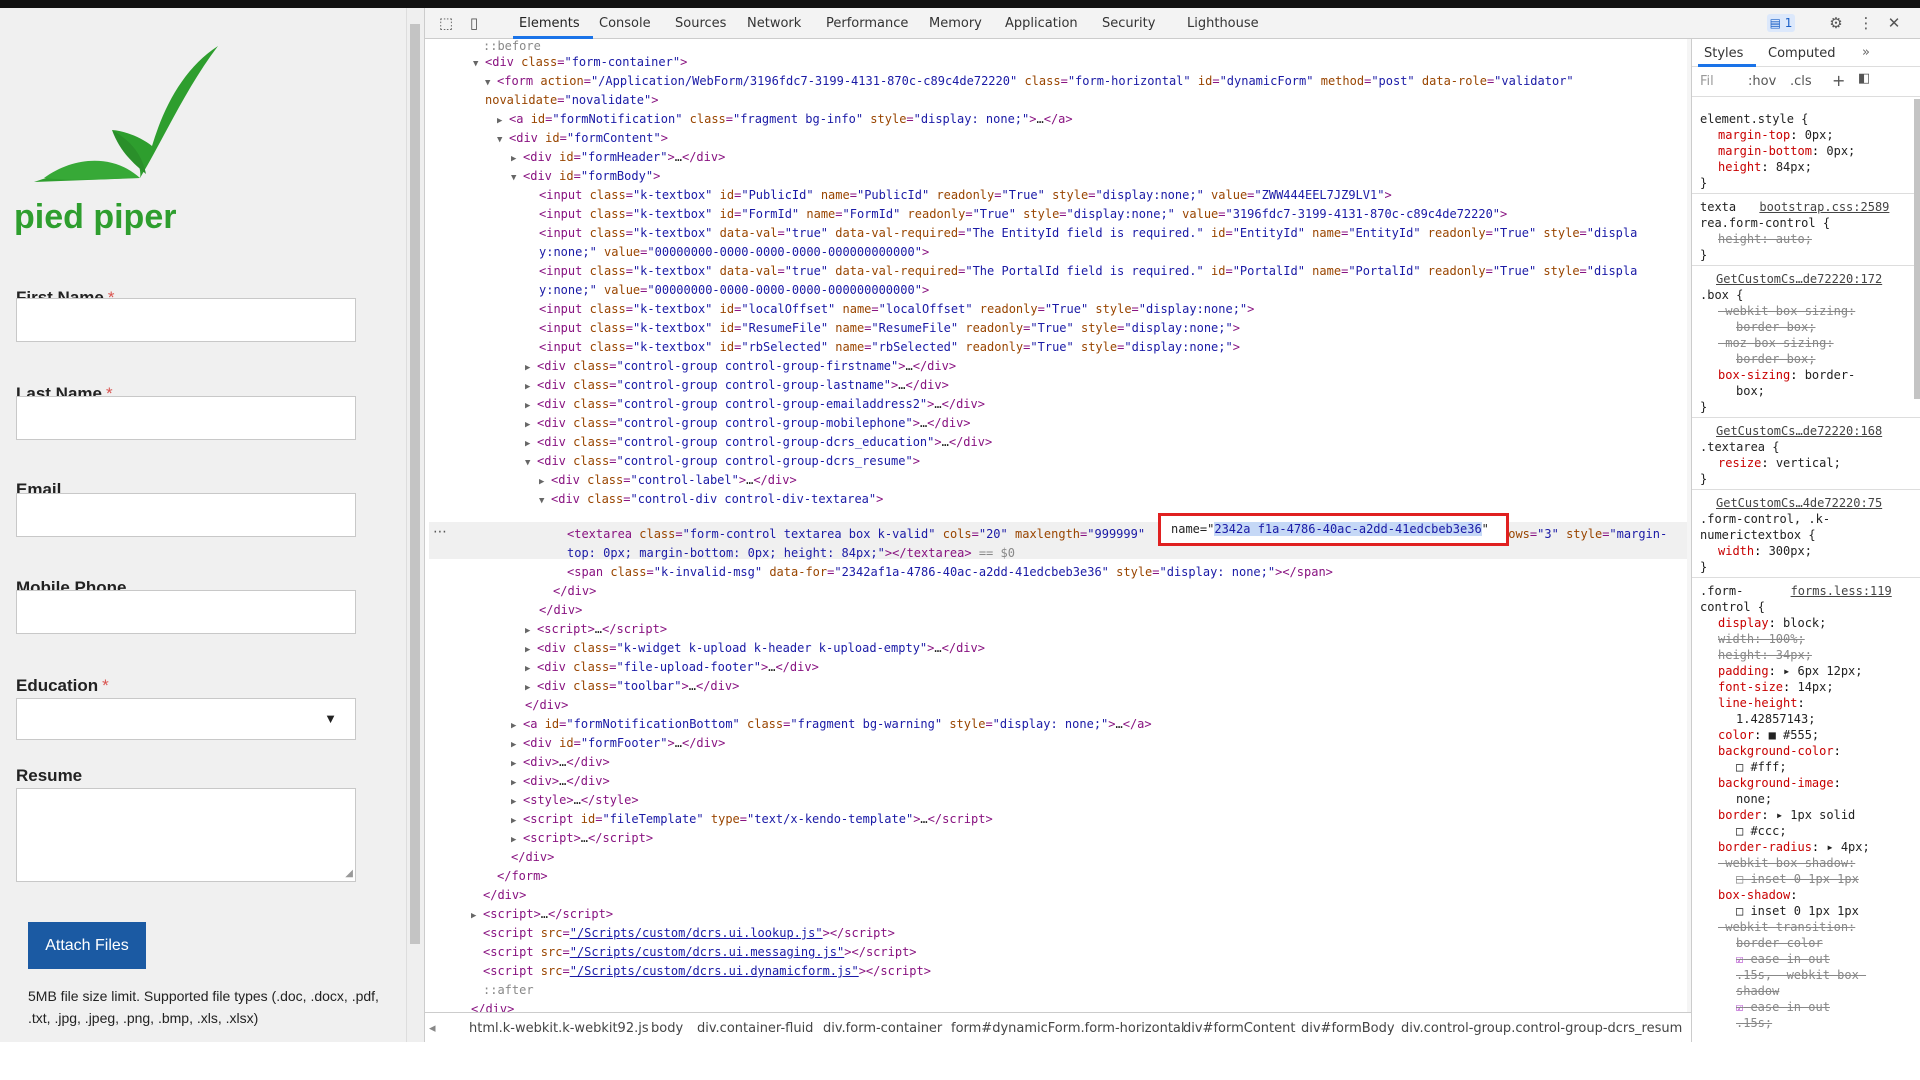  I want to click on tab-sources: Sources, so click(700, 23).